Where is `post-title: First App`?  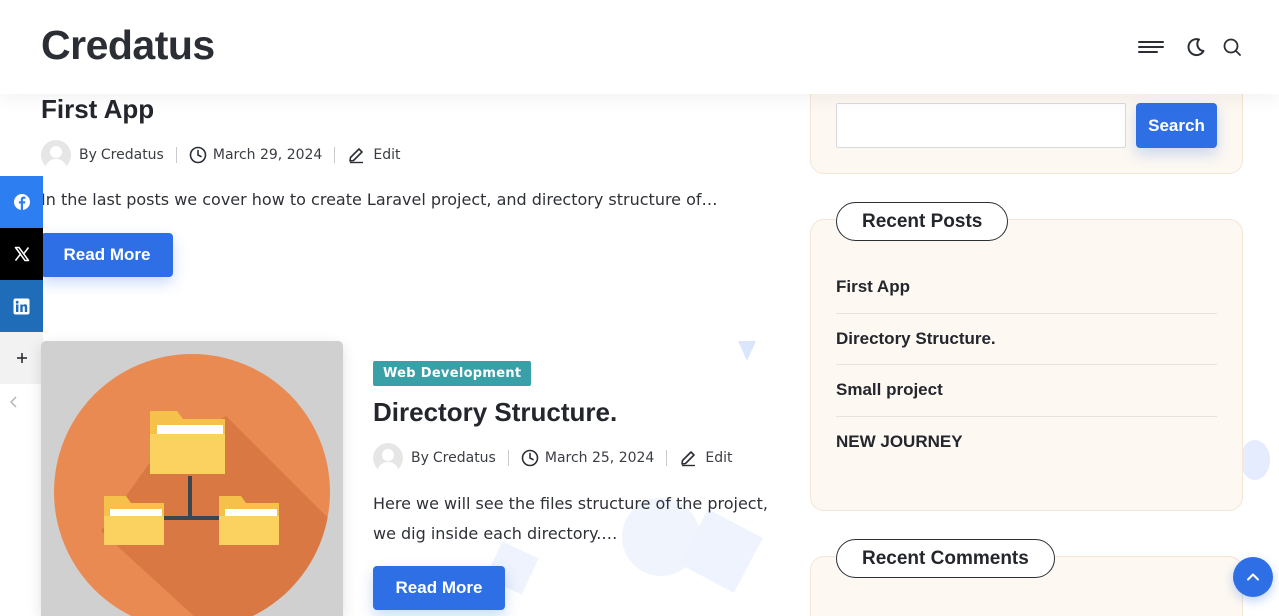
post-title: First App is located at coordinates (97, 109).